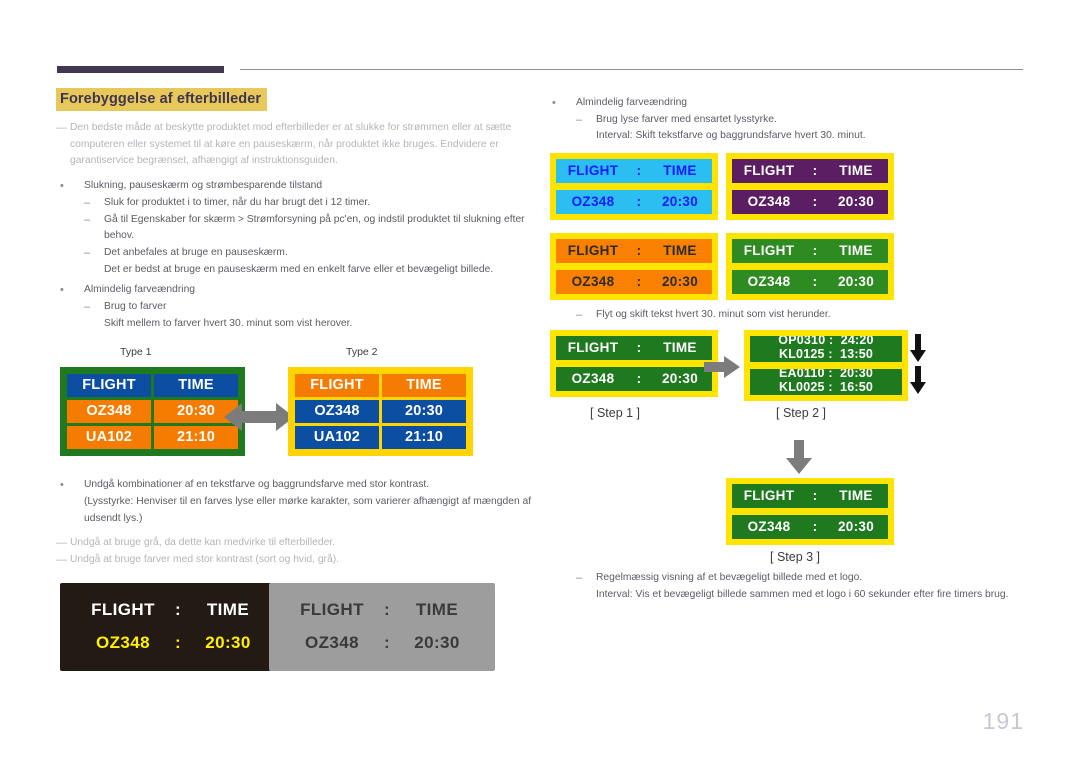  I want to click on banner-step3-time-label: TIME, so click(856, 495).